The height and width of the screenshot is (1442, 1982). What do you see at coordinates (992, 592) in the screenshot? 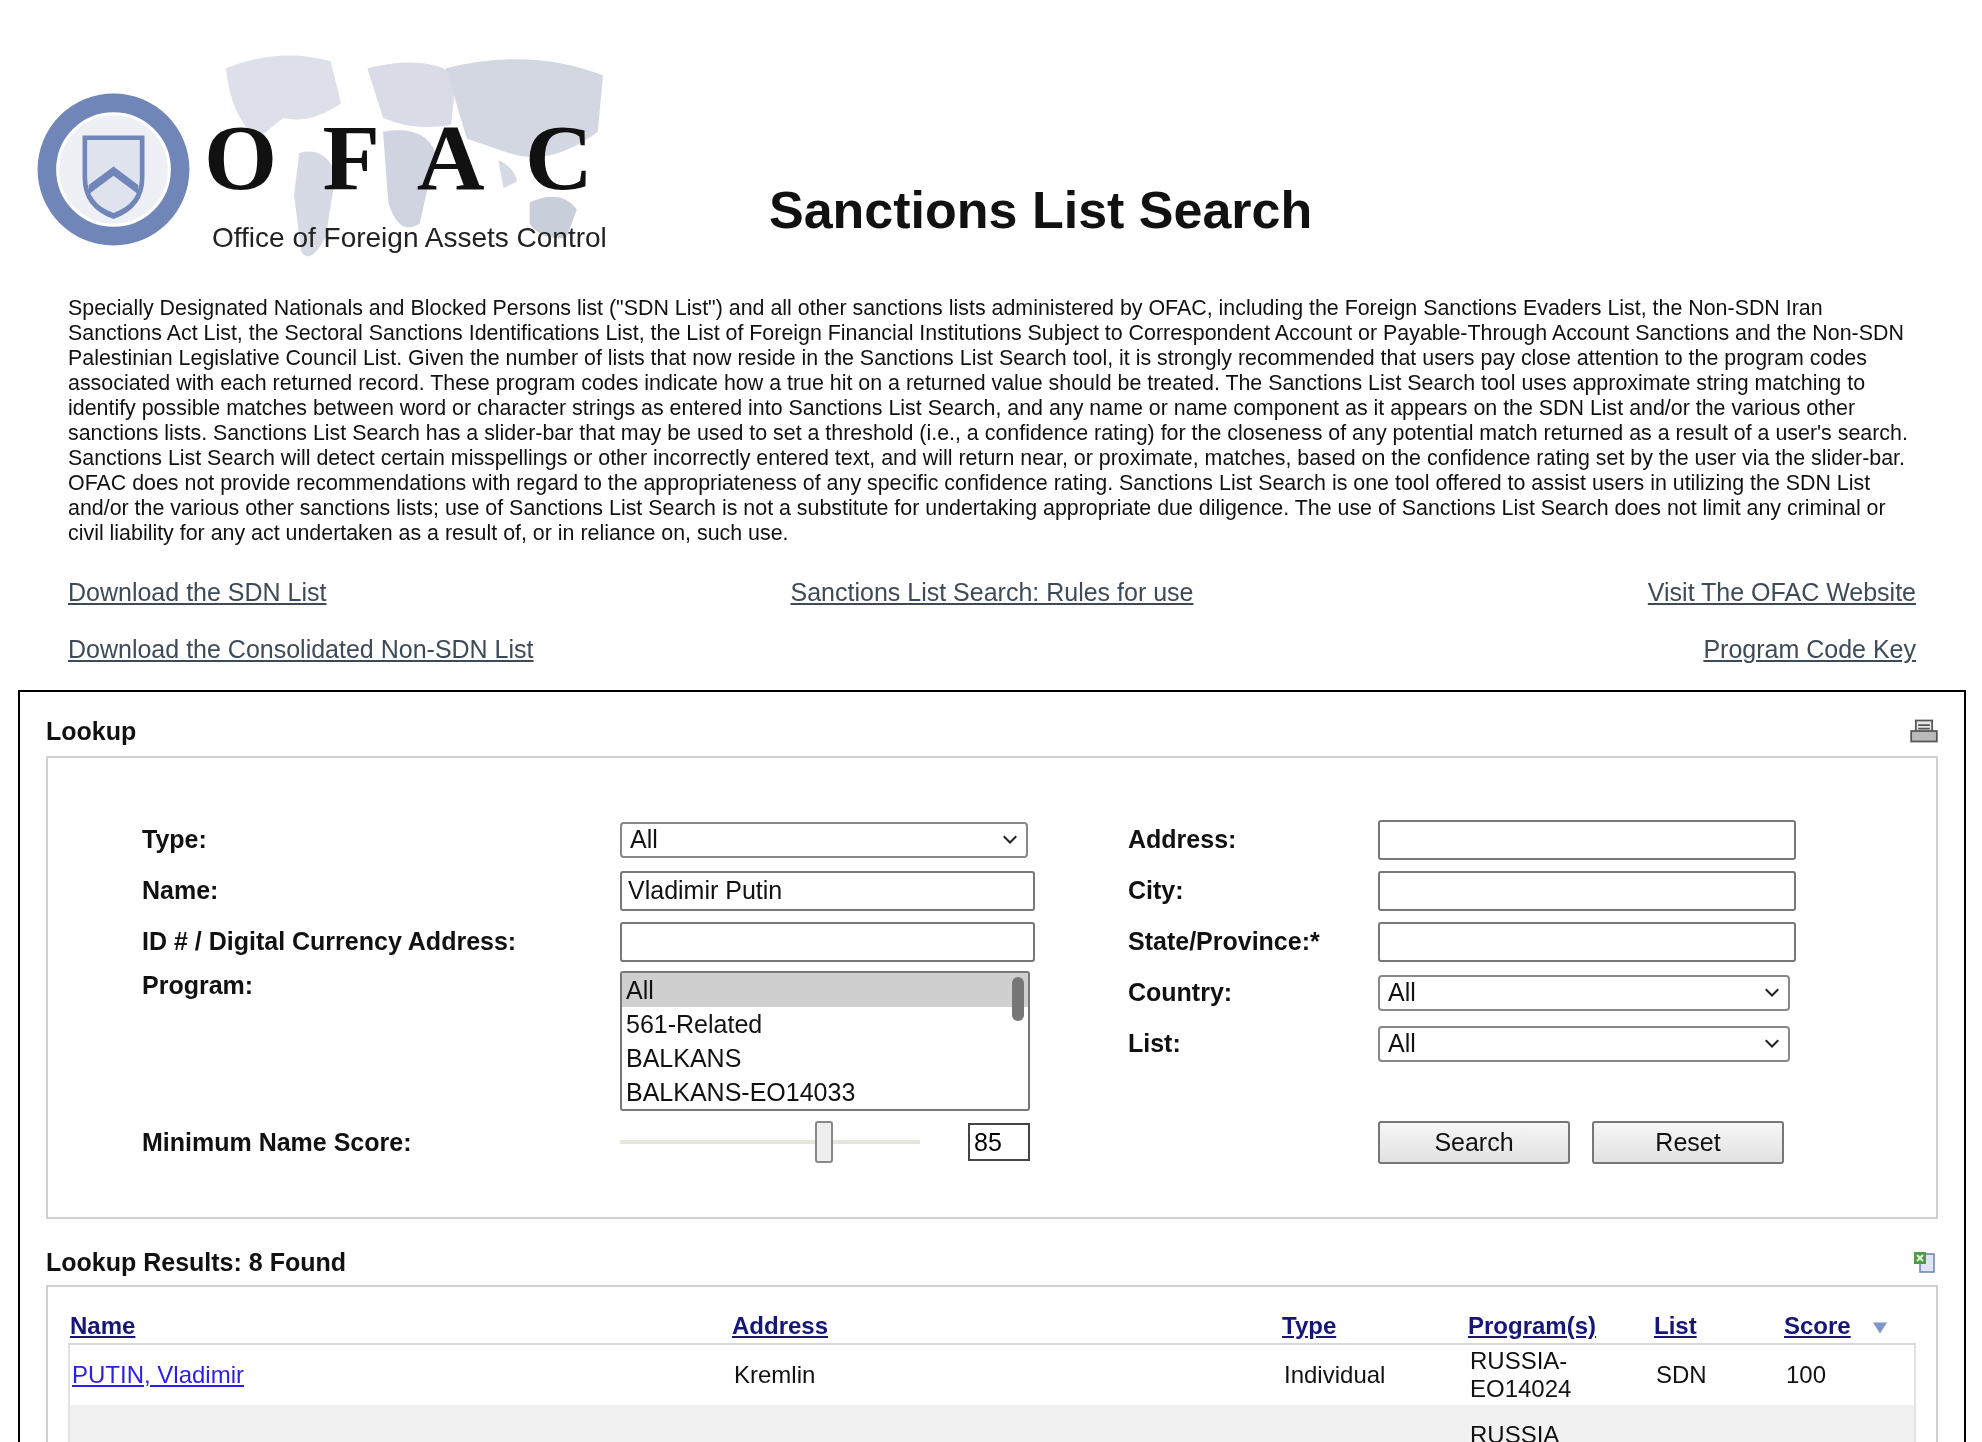
I see `page-link: Sanctions List Search: Rules for use` at bounding box center [992, 592].